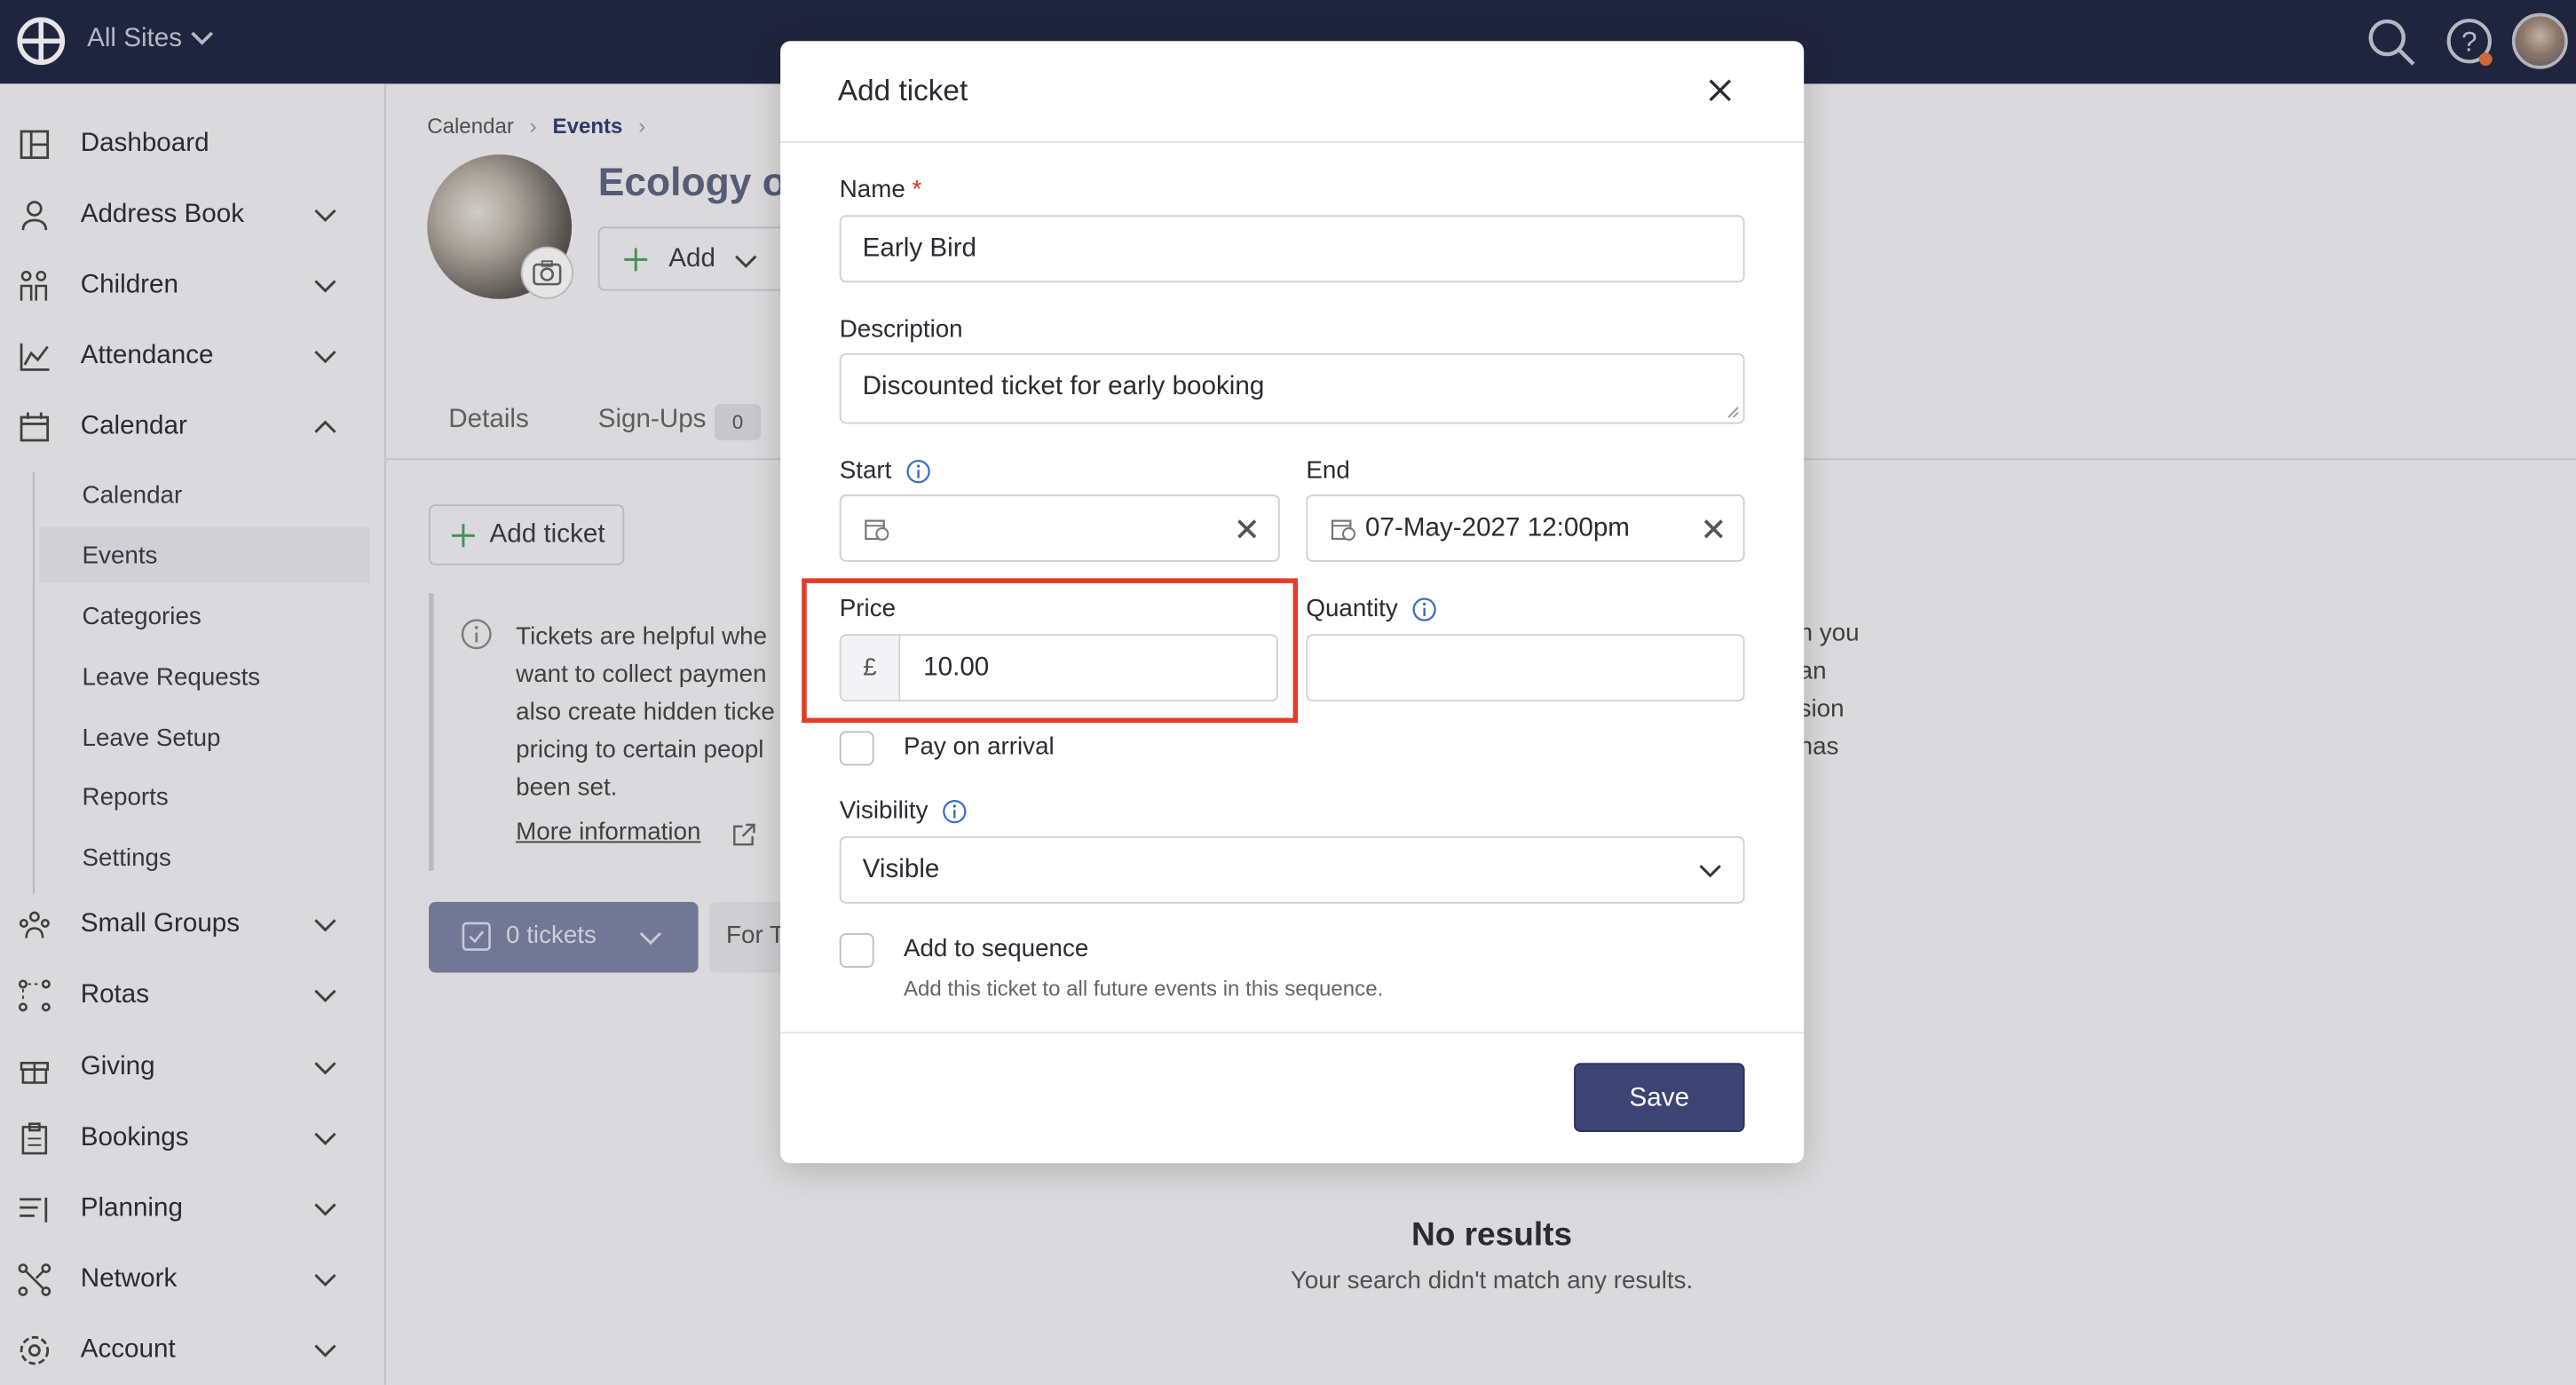  I want to click on required-mark: *, so click(917, 190).